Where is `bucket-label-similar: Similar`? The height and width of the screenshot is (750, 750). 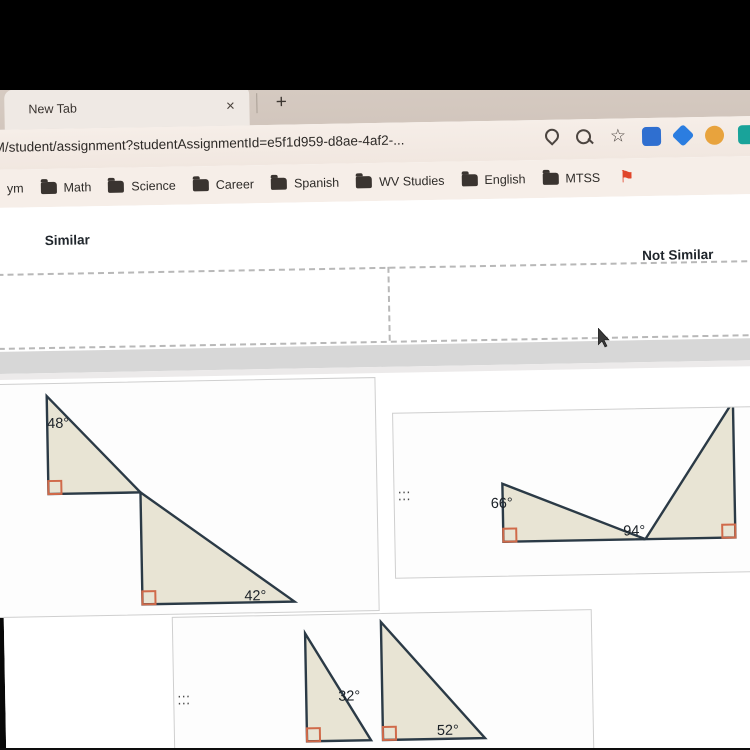 bucket-label-similar: Similar is located at coordinates (67, 240).